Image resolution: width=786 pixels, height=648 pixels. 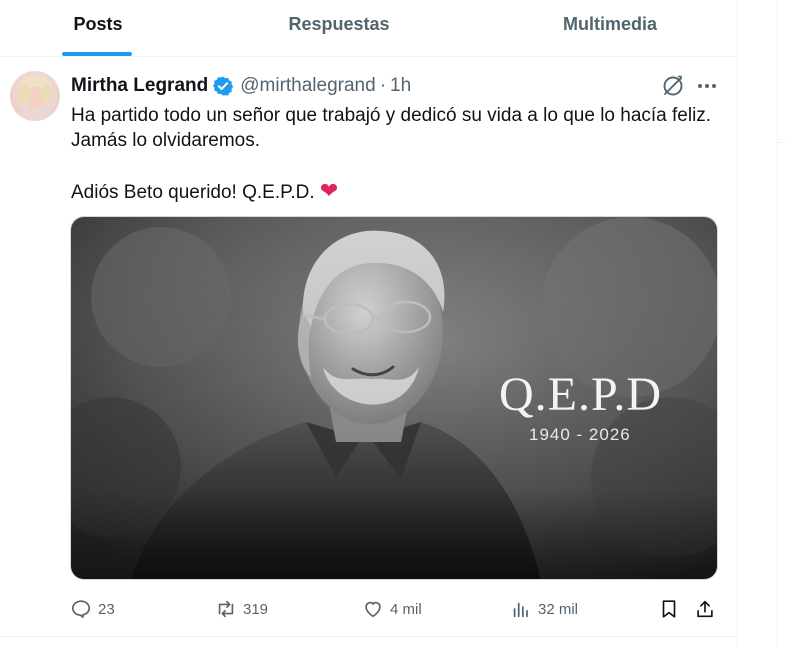 I want to click on post-actions: 23 319 4 mil 32 mil, so click(x=395, y=609).